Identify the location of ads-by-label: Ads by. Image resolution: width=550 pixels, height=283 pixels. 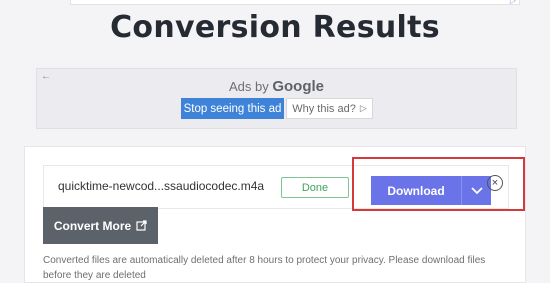
(248, 86).